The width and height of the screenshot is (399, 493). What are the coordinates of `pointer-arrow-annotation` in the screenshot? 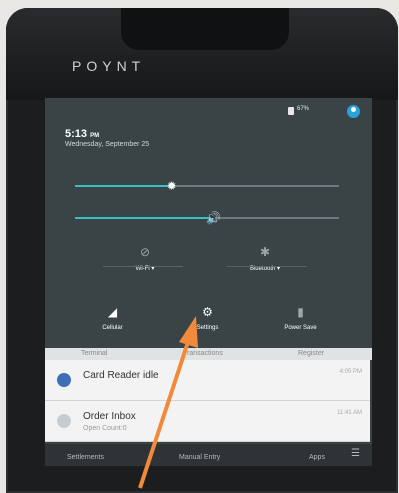 It's located at (168, 402).